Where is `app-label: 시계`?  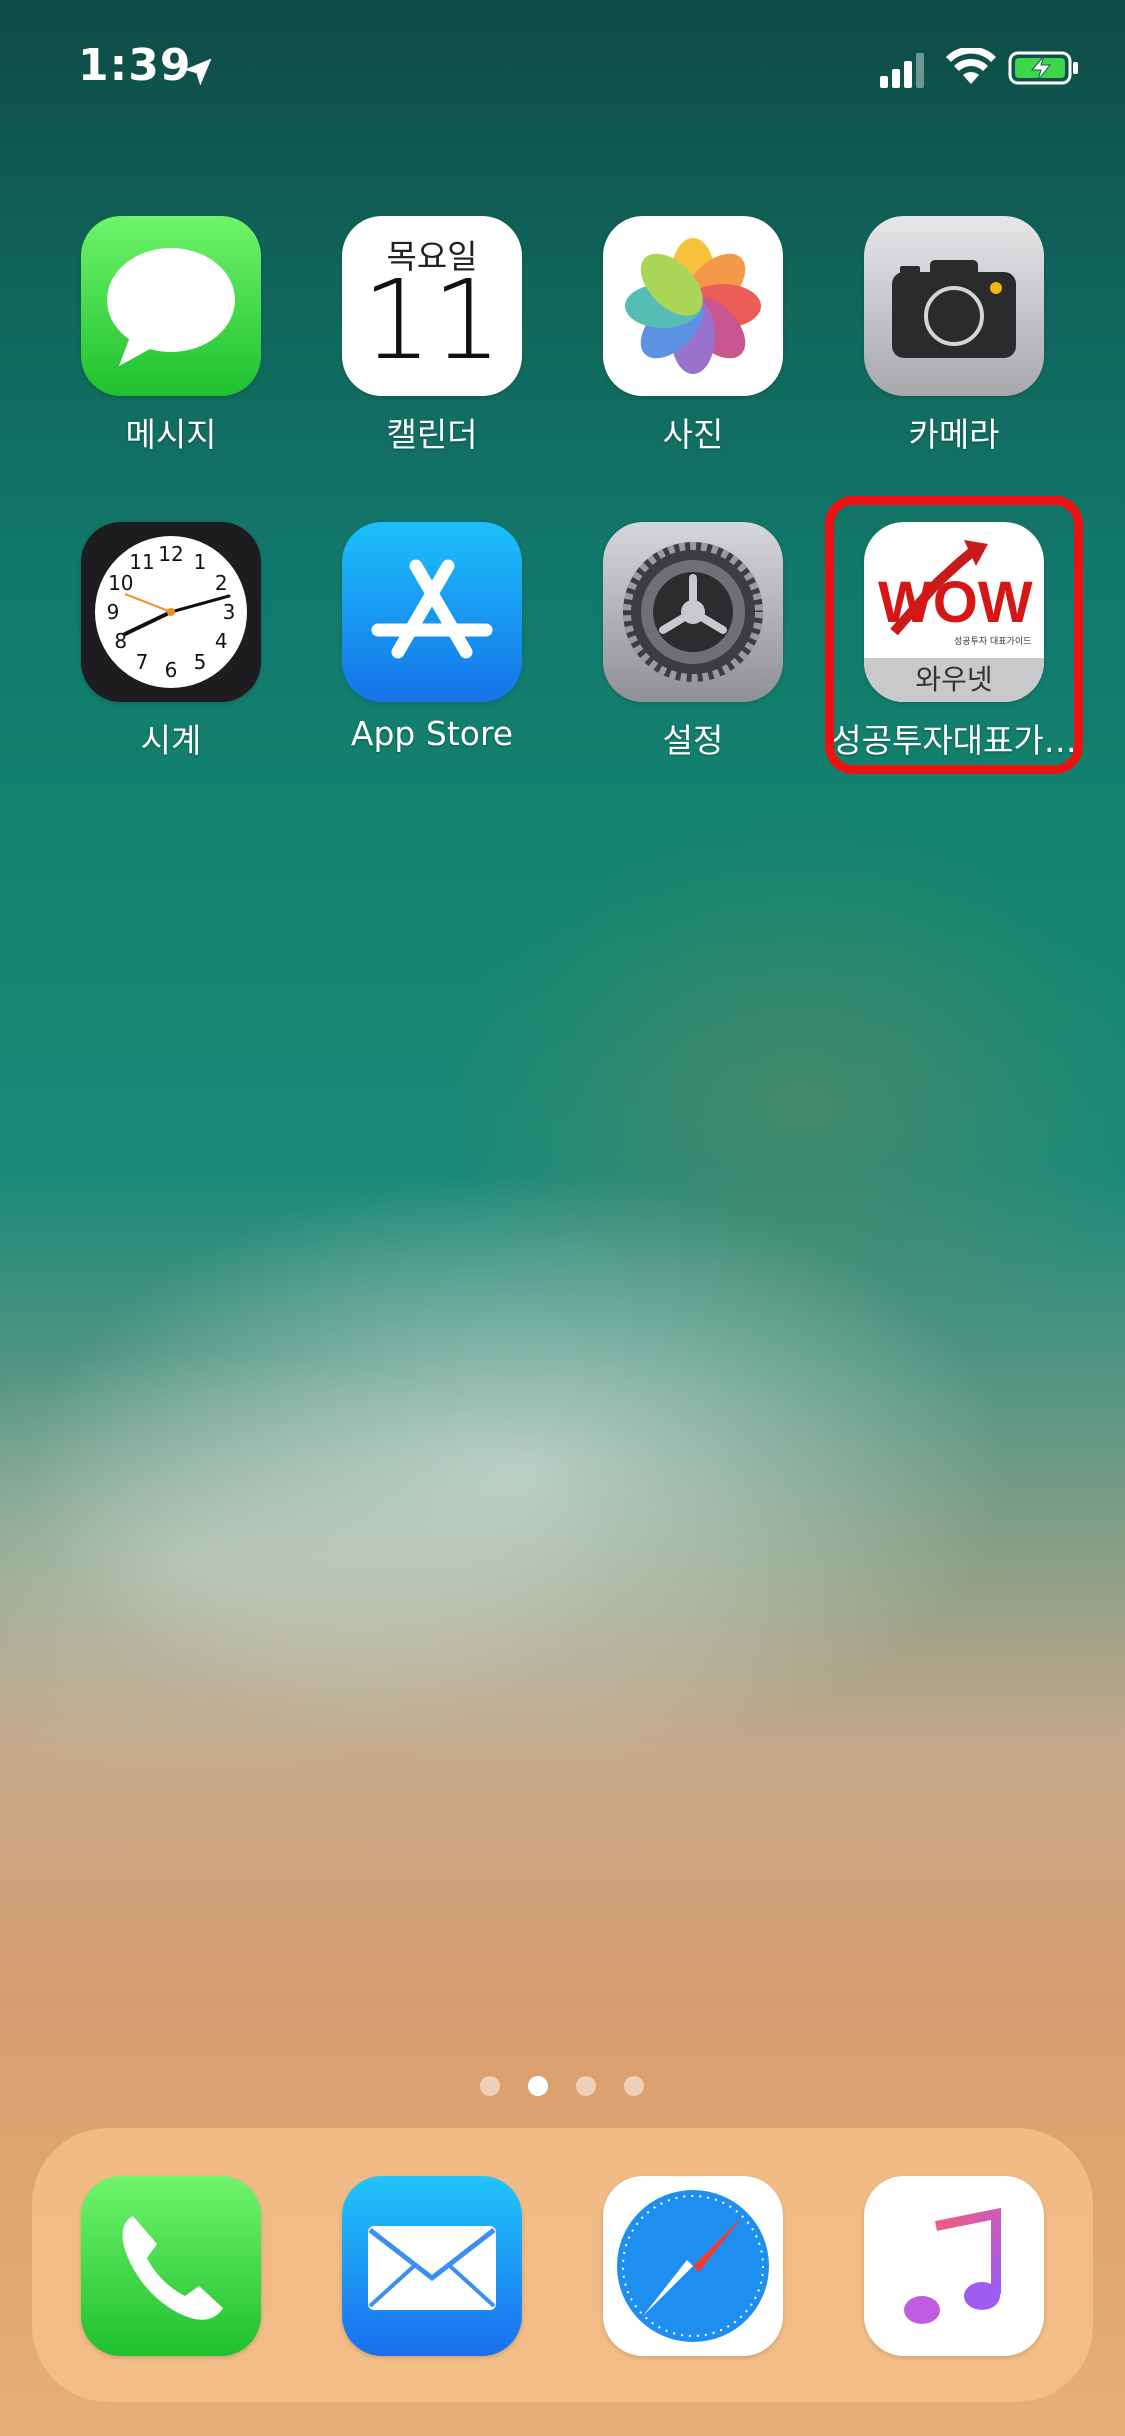 app-label: 시계 is located at coordinates (171, 740).